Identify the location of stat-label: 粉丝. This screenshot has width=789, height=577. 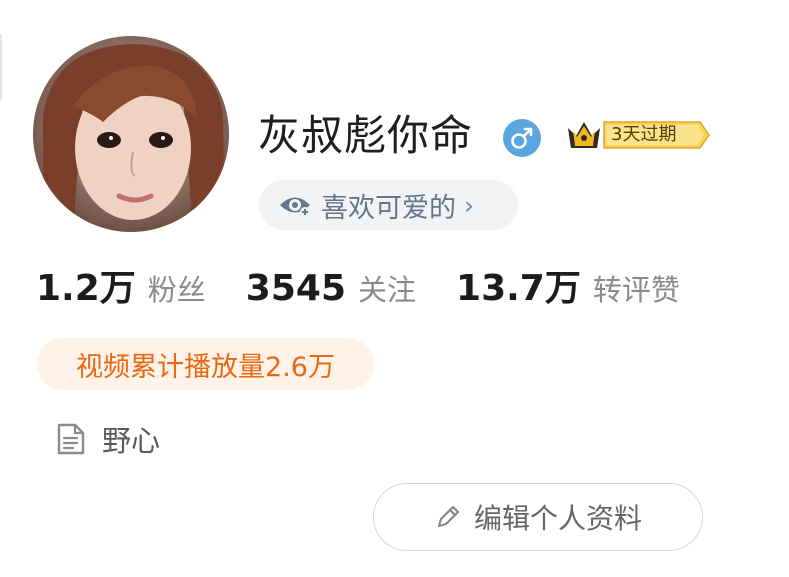
(176, 290).